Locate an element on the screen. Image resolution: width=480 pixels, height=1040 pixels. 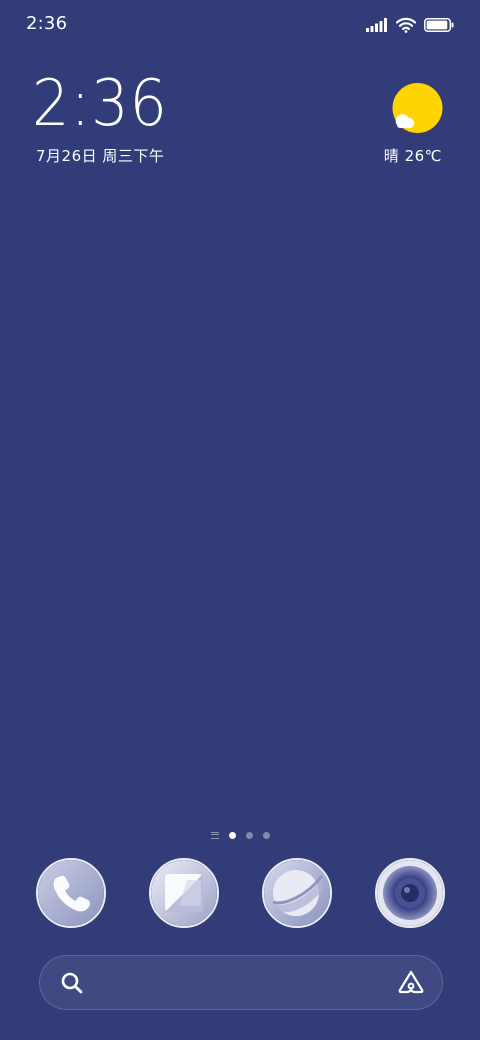
browser-app-button is located at coordinates (297, 893).